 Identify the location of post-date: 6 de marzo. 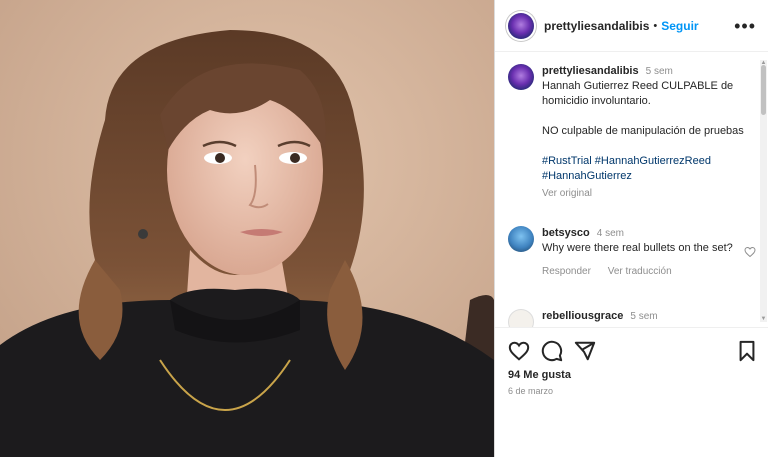
(530, 391).